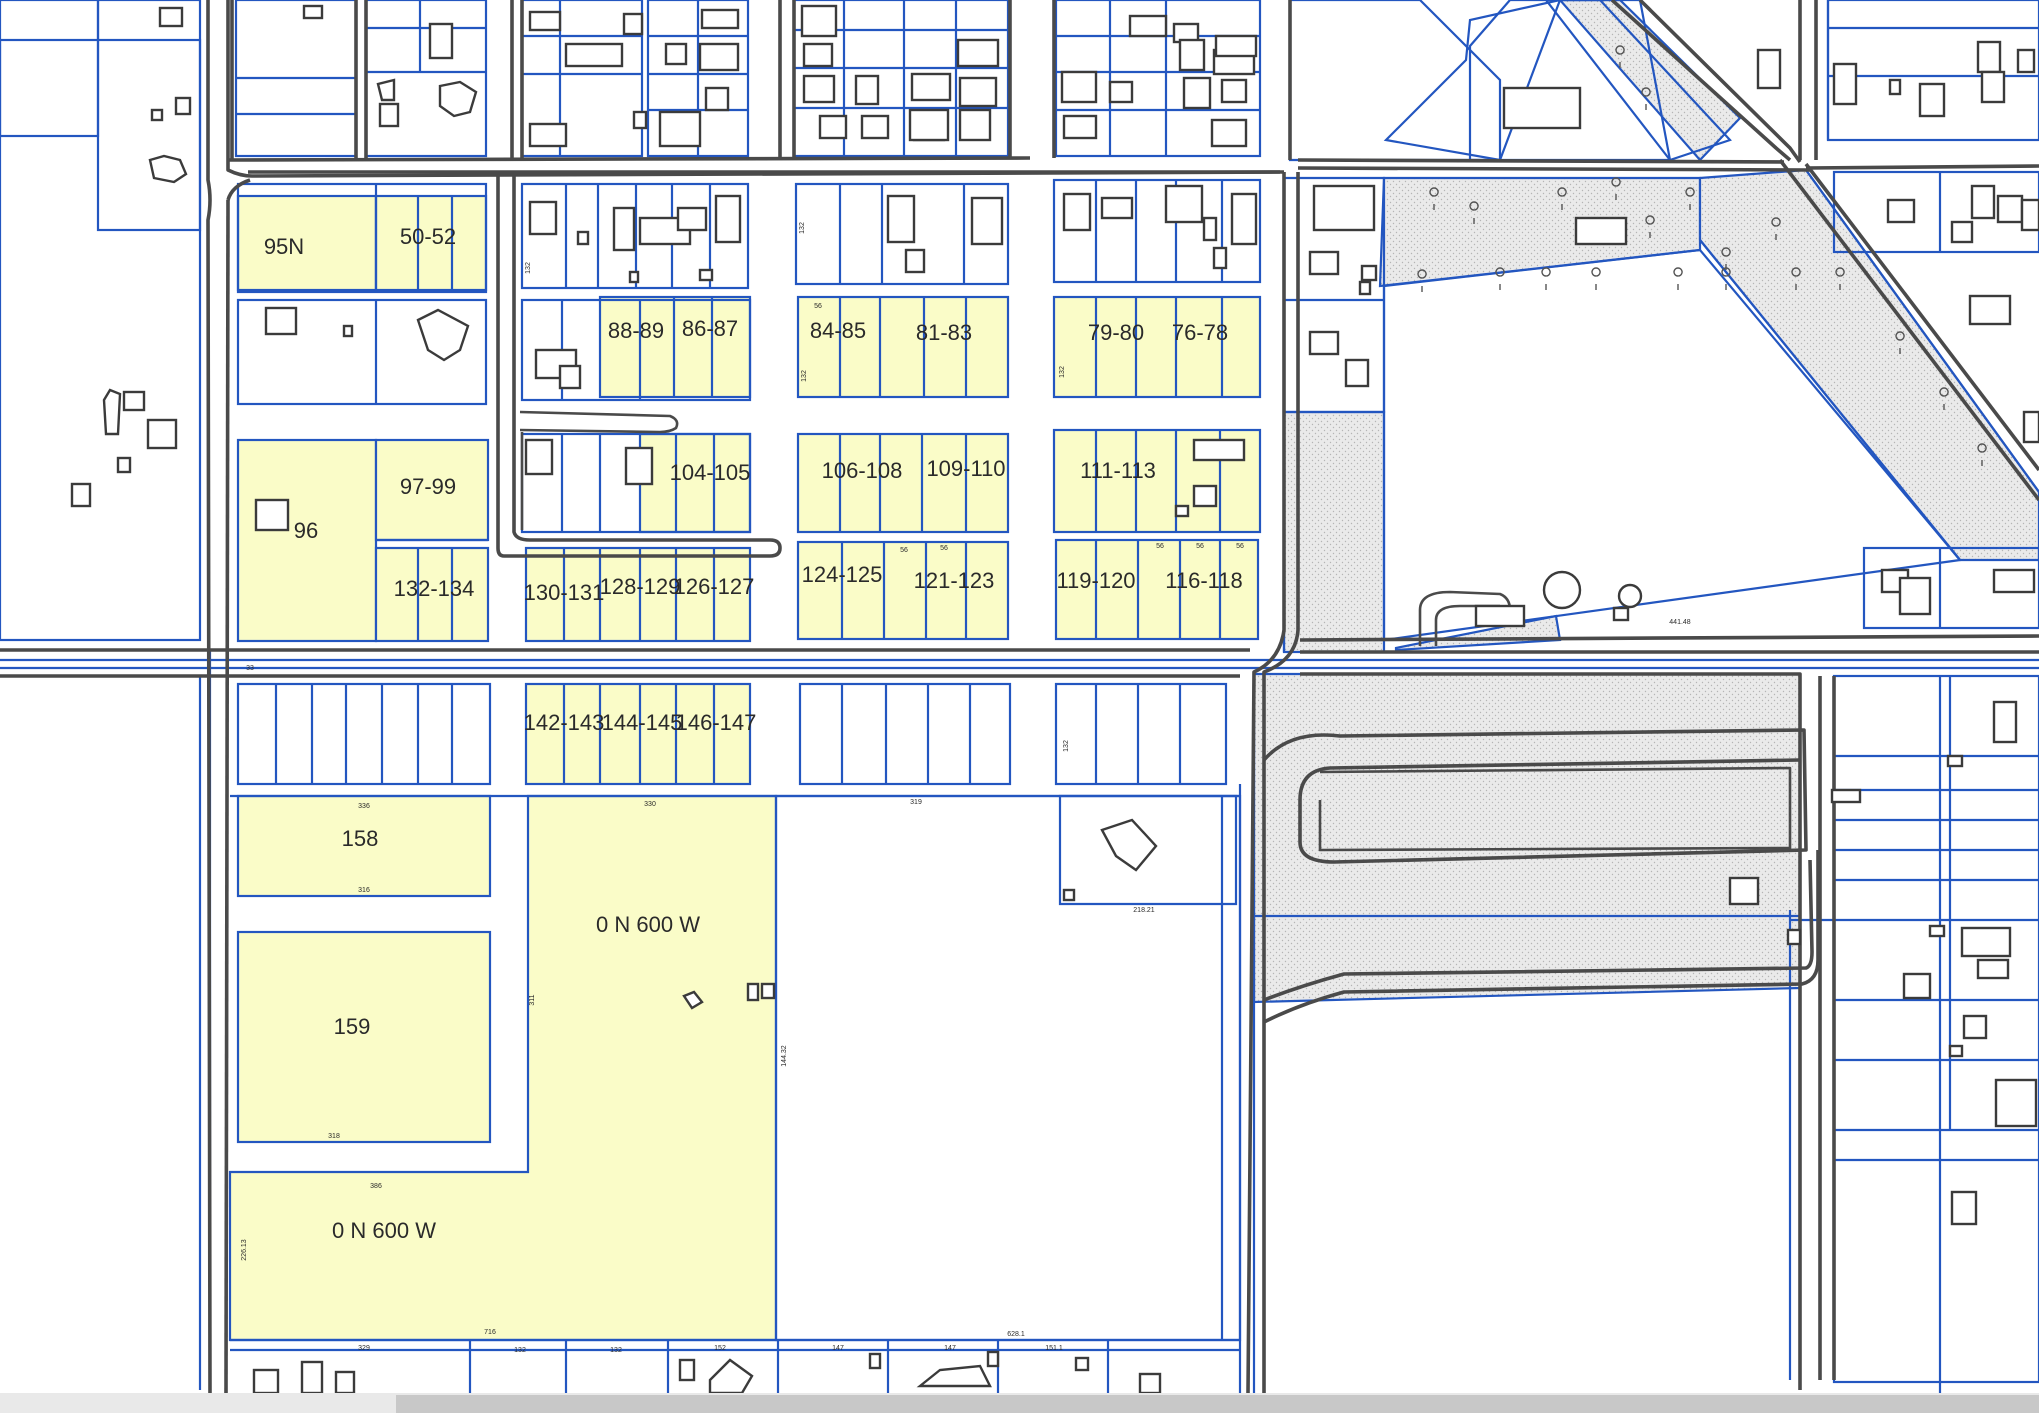 The image size is (2039, 1413). What do you see at coordinates (720, 1348) in the screenshot?
I see `svg-text: 152` at bounding box center [720, 1348].